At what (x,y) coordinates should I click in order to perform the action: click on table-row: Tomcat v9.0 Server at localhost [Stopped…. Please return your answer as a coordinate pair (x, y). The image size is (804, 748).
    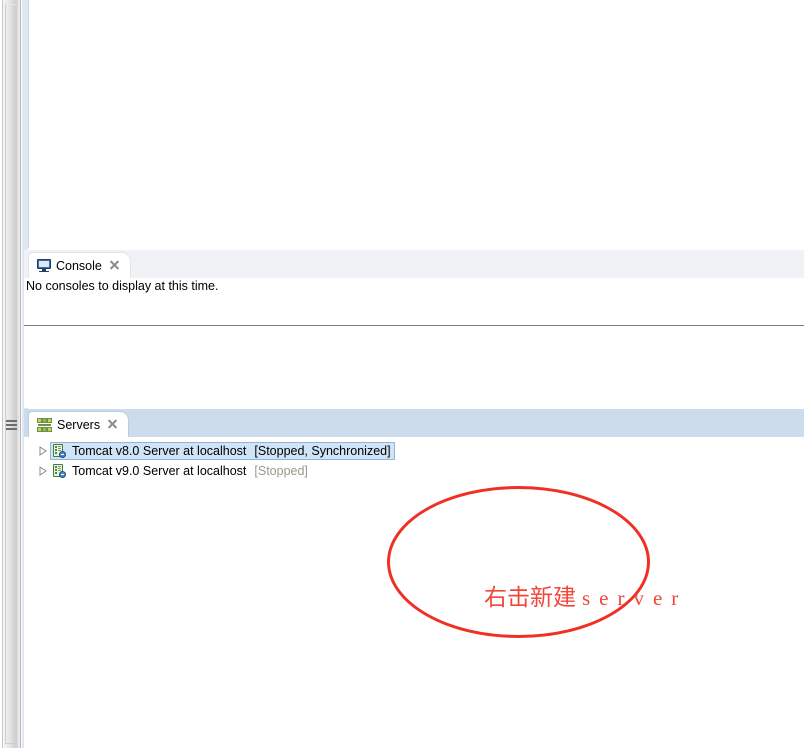
    Looking at the image, I should click on (414, 471).